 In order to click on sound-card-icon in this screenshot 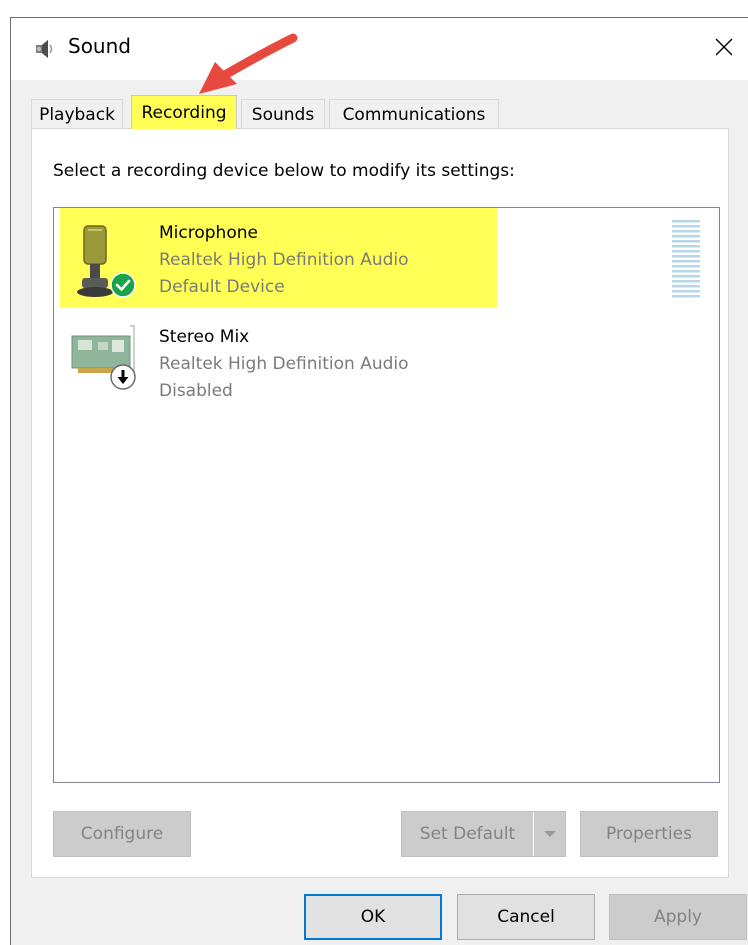, I will do `click(106, 363)`.